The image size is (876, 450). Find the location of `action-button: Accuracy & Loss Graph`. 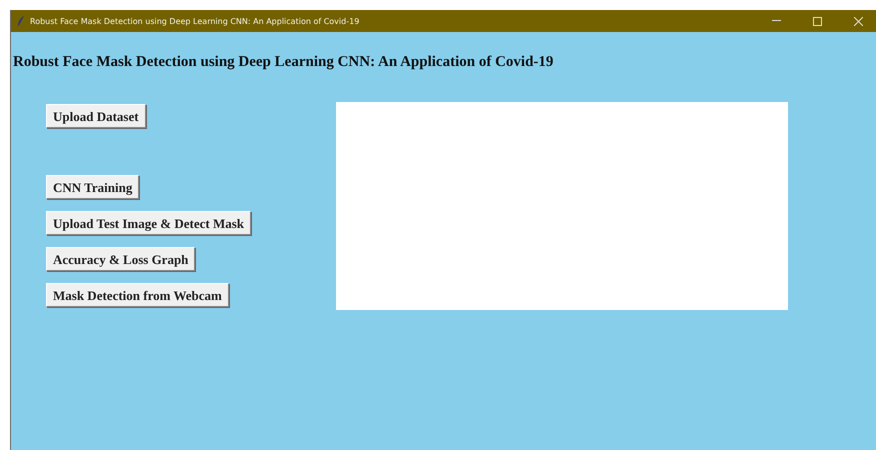

action-button: Accuracy & Loss Graph is located at coordinates (121, 259).